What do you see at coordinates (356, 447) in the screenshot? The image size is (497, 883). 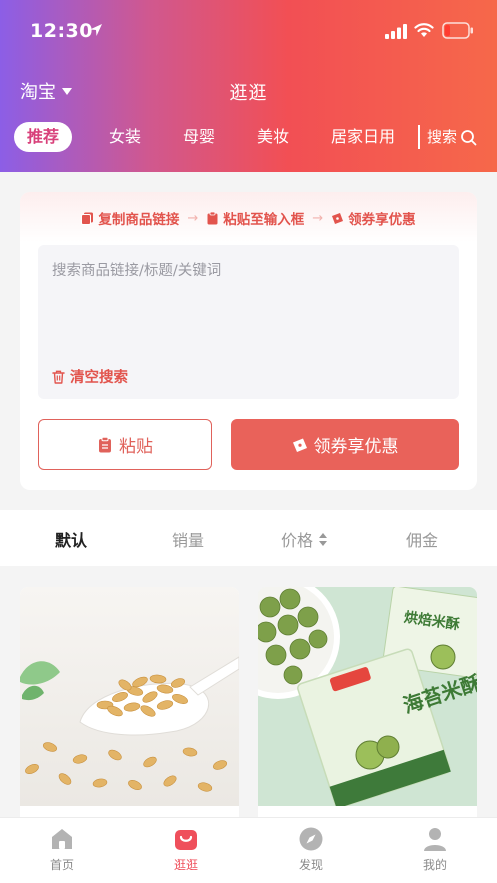 I see `get-coupon-label: 领券享优惠` at bounding box center [356, 447].